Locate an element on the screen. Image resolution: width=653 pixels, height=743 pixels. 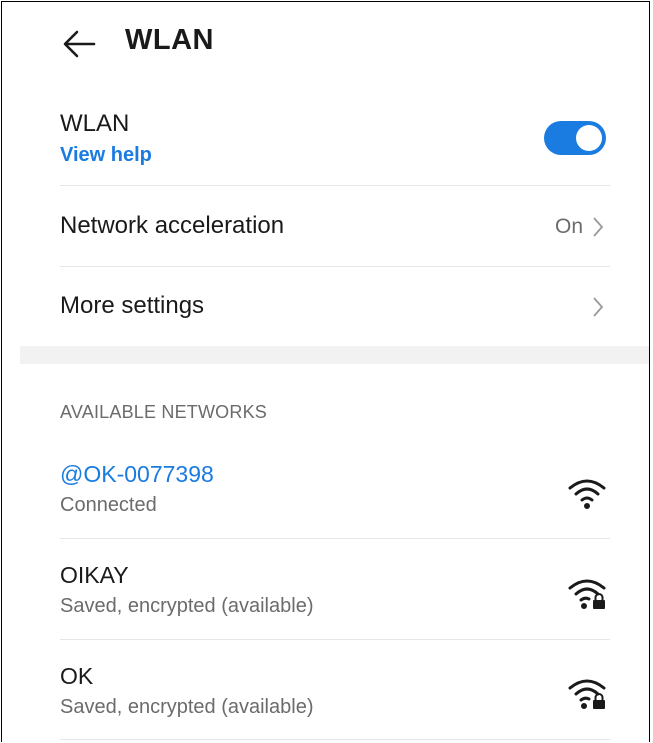
view-help-link: View help is located at coordinates (335, 155).